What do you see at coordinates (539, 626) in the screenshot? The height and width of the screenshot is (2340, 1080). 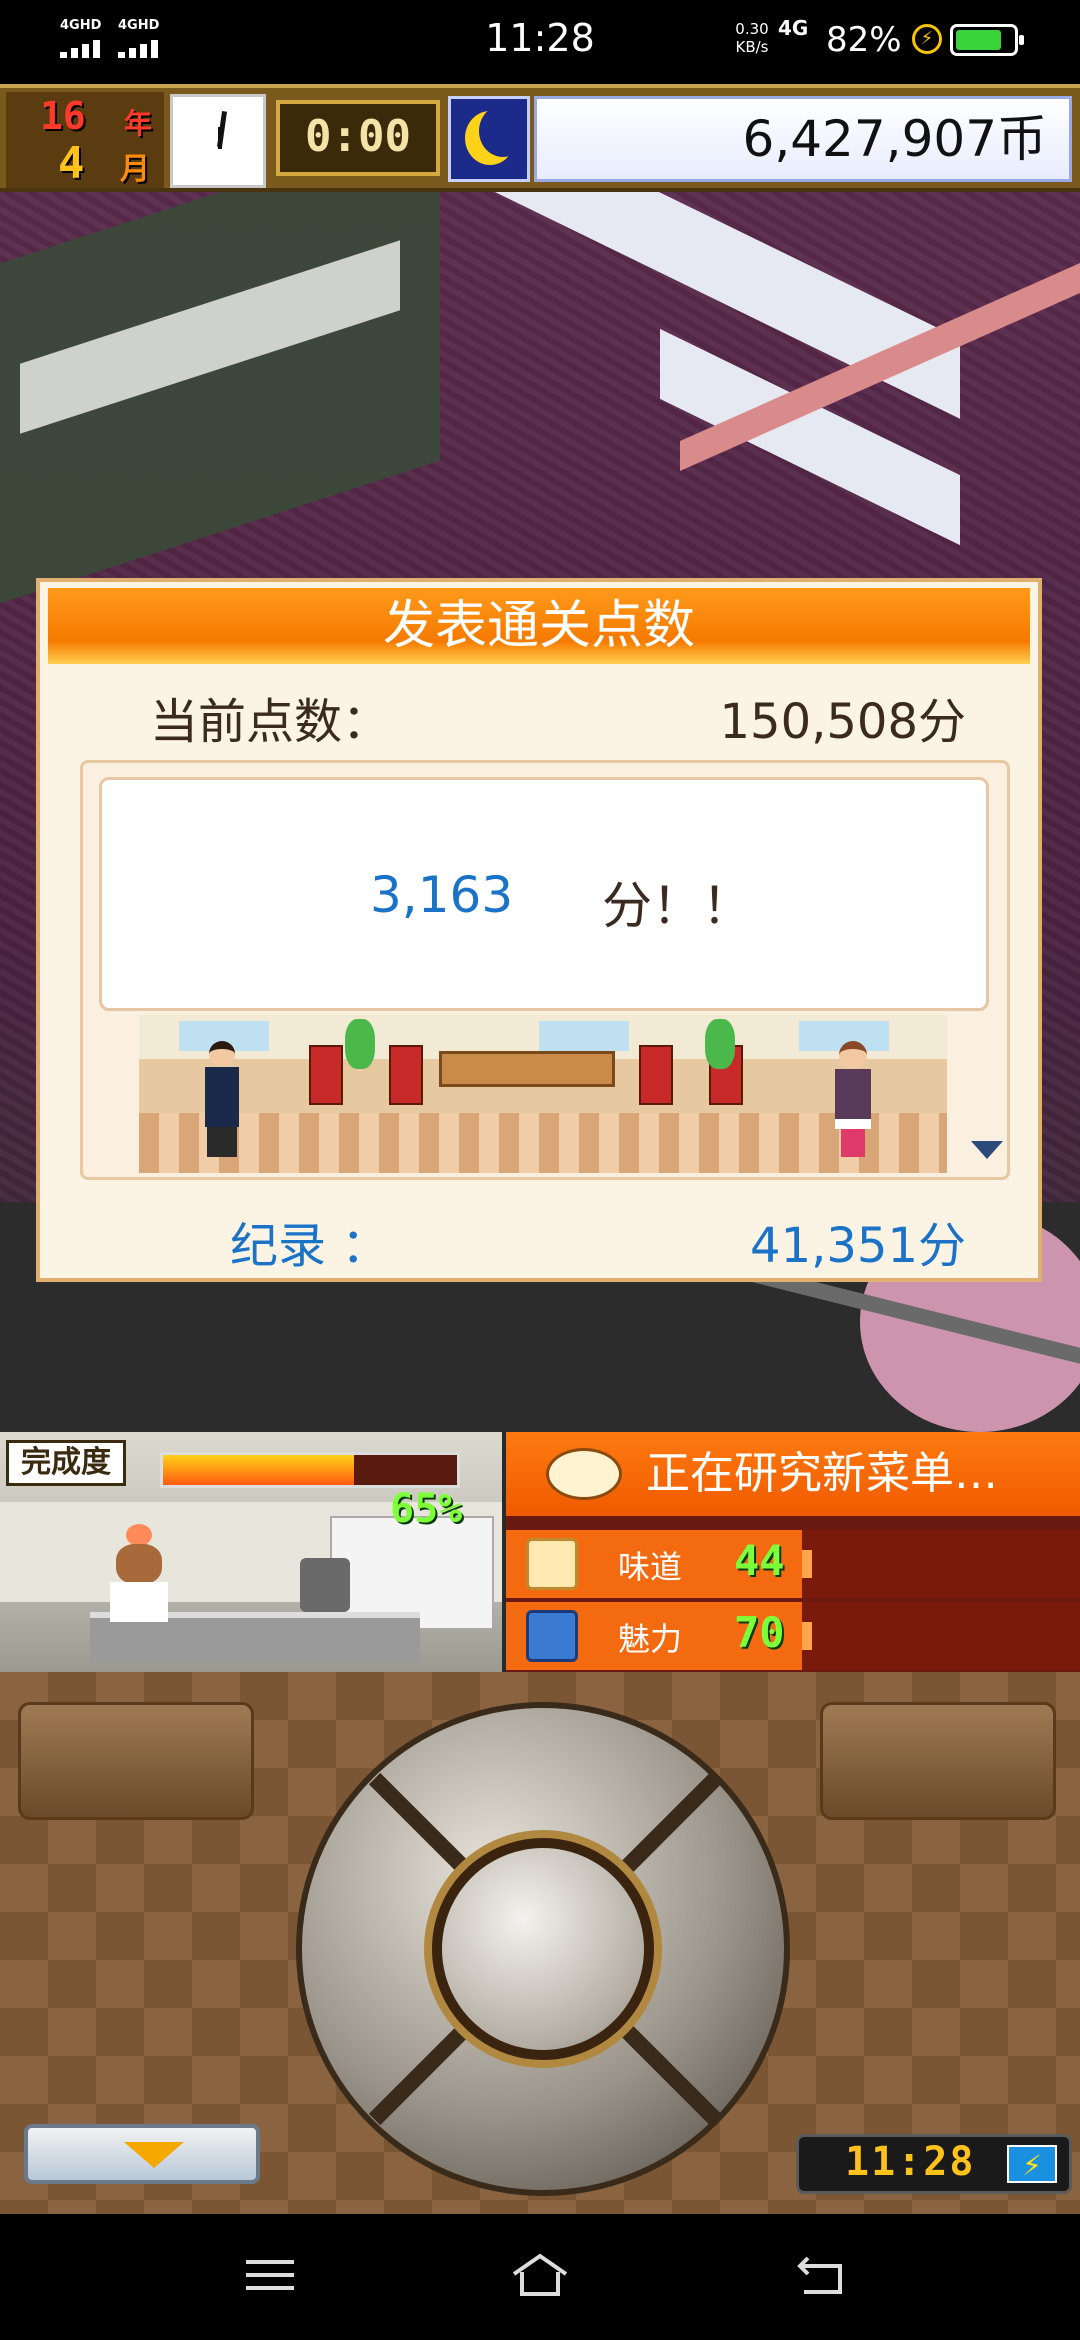 I see `dialog-title: 发表通关点数` at bounding box center [539, 626].